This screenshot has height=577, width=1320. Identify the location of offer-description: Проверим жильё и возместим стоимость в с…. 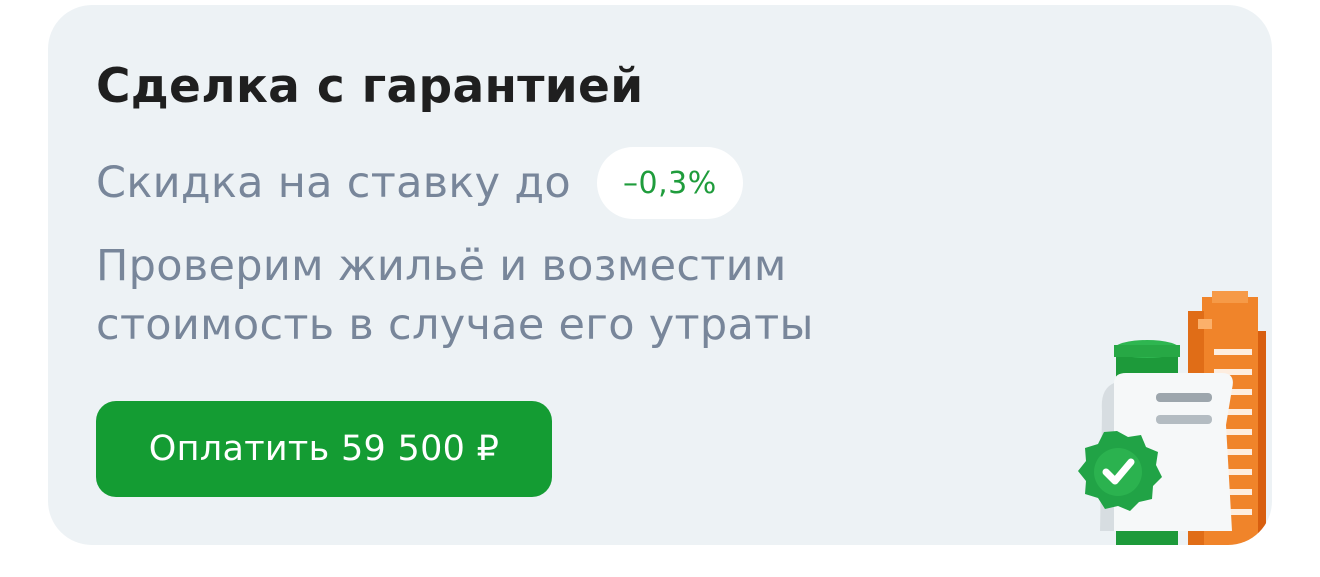
(455, 295).